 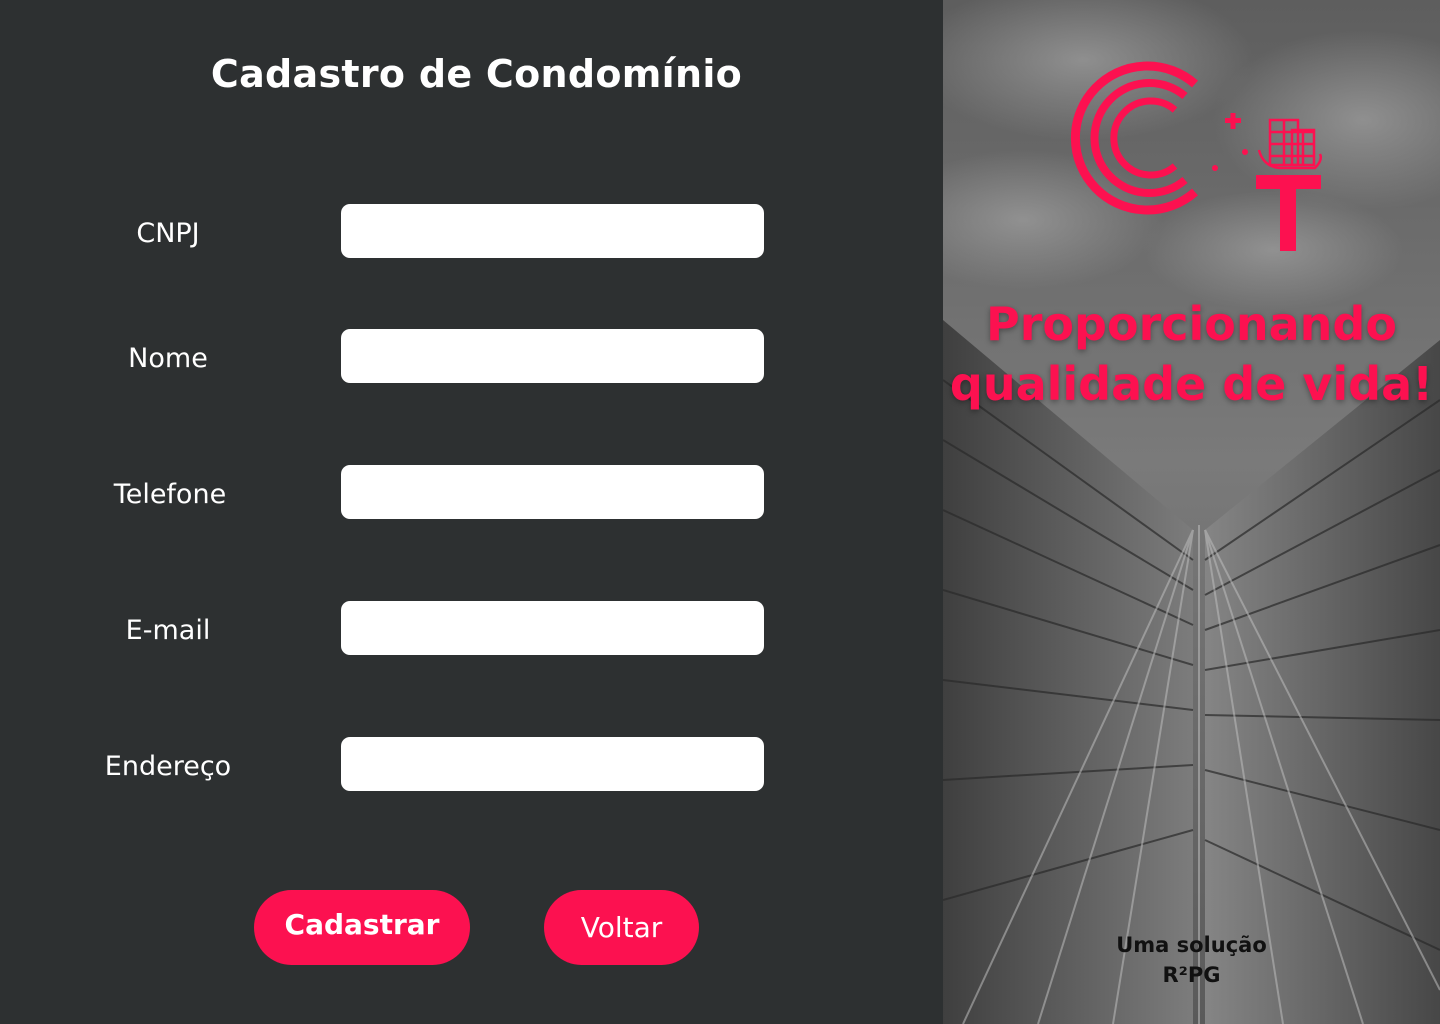 I want to click on address-input, so click(x=552, y=764).